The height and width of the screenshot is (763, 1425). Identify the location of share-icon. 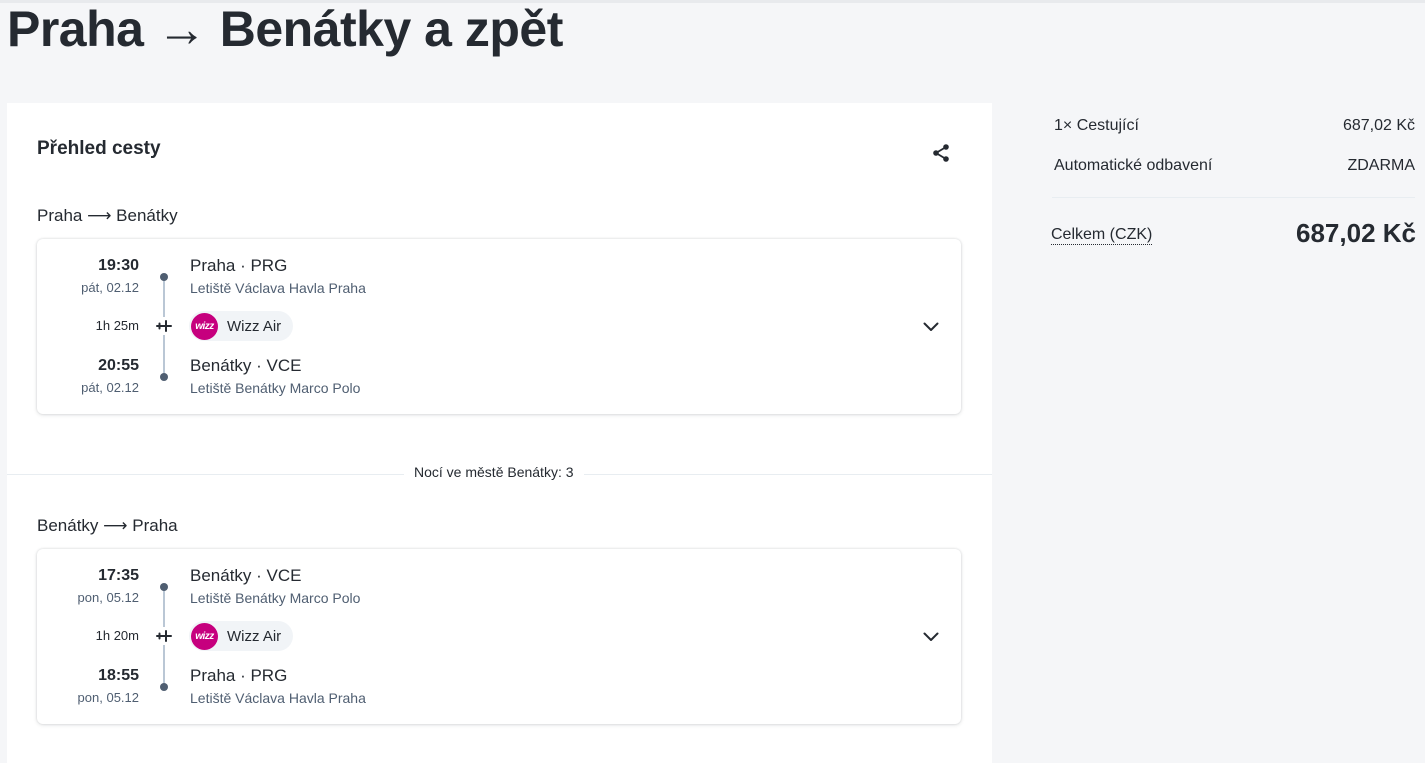
(941, 153).